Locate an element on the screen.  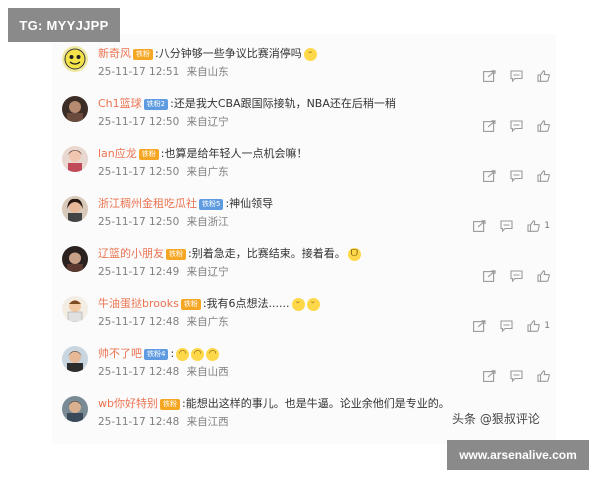
username-link: wb你好特别 is located at coordinates (128, 404).